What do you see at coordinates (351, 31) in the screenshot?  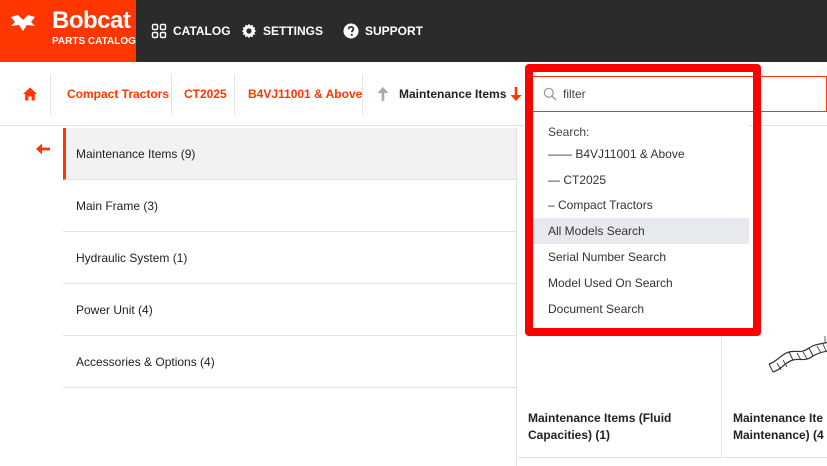 I see `question-circle-icon` at bounding box center [351, 31].